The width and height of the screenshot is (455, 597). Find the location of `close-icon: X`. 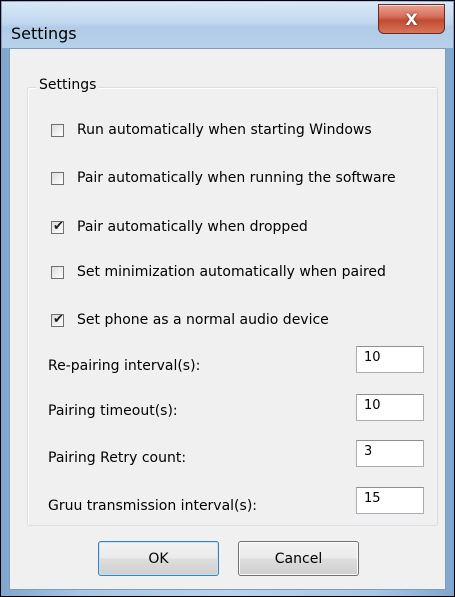

close-icon: X is located at coordinates (411, 19).